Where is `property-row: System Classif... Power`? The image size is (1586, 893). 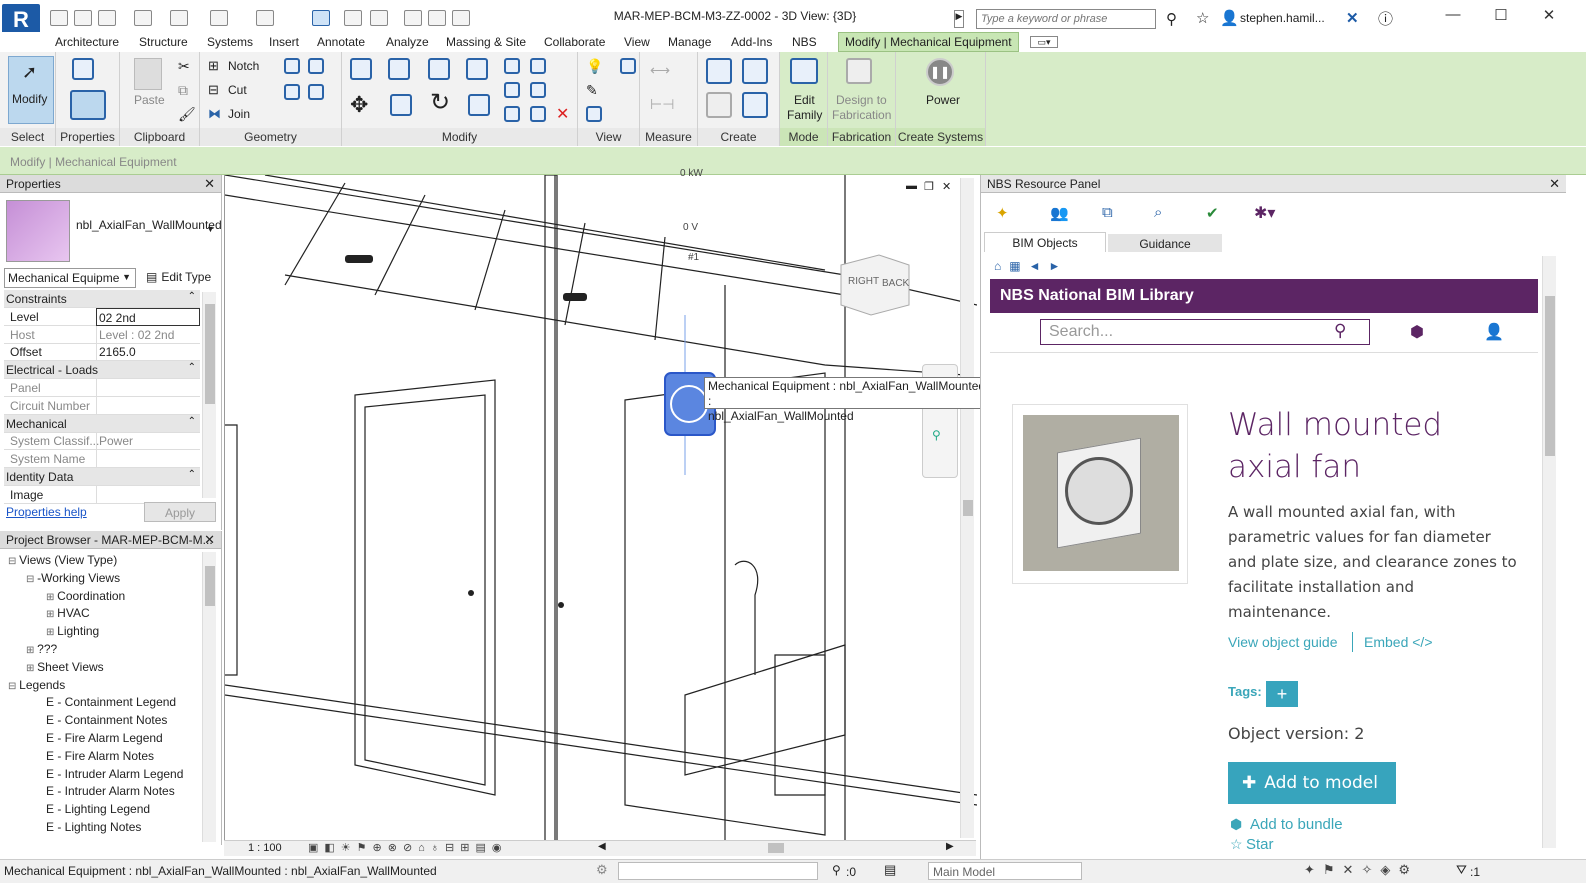 property-row: System Classif... Power is located at coordinates (102, 441).